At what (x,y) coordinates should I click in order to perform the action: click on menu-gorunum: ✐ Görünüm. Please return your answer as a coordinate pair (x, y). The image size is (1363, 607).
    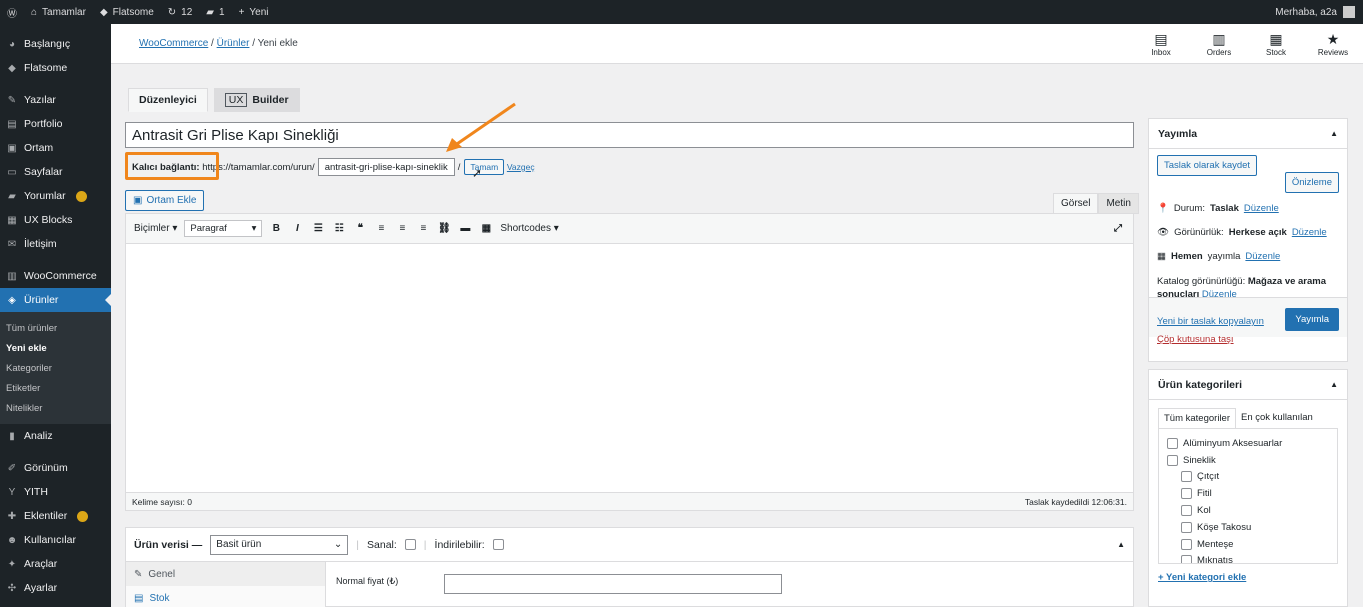
    Looking at the image, I should click on (55, 468).